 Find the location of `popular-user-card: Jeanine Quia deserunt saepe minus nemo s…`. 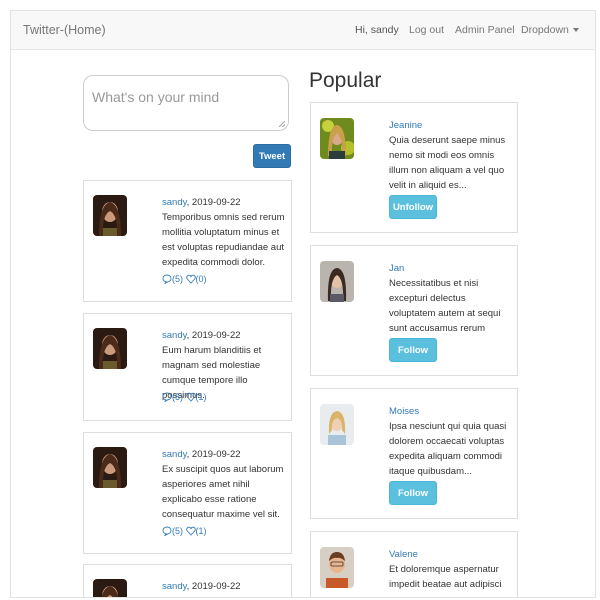

popular-user-card: Jeanine Quia deserunt saepe minus nemo s… is located at coordinates (414, 167).